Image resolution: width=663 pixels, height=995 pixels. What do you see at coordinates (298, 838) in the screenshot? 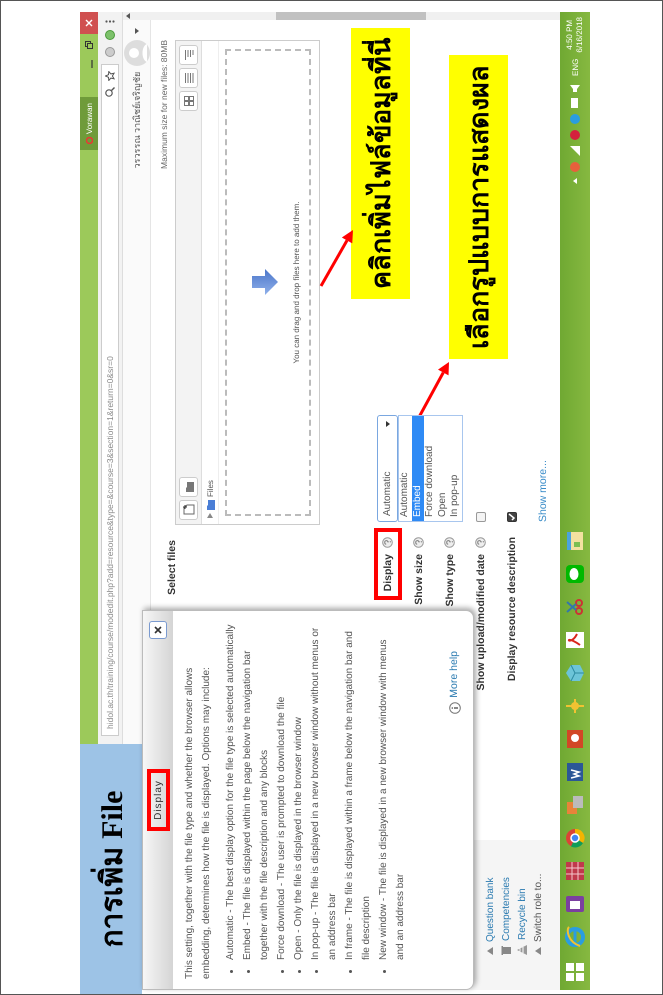
I see `help-option-text: Open - Only the file is displayed in the browser window` at bounding box center [298, 838].